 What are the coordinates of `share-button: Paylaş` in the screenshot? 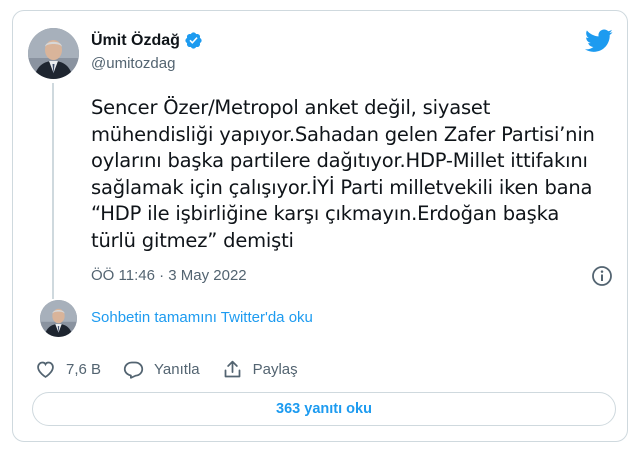 It's located at (260, 369).